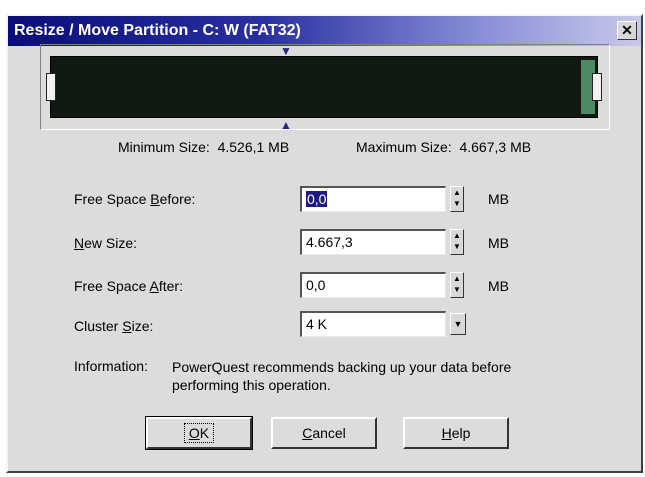 This screenshot has width=645, height=477. What do you see at coordinates (373, 242) in the screenshot?
I see `new-size-input: 4.667,3` at bounding box center [373, 242].